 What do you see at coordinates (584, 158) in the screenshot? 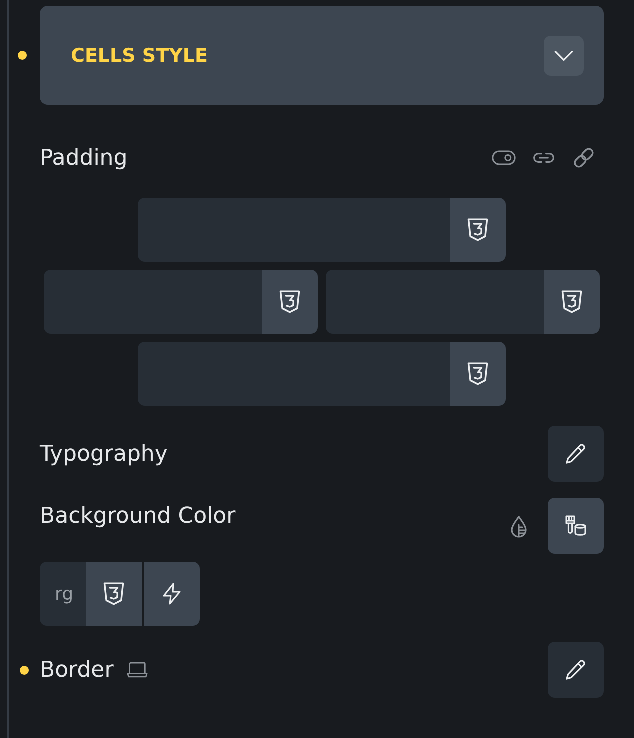
I see `chain-icon` at bounding box center [584, 158].